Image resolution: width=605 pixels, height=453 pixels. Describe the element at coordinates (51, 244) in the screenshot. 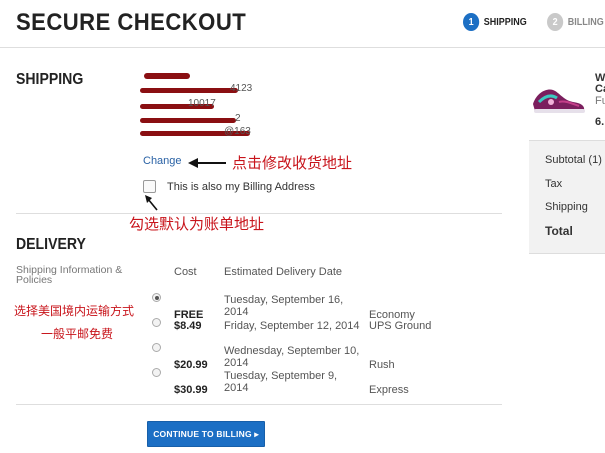

I see `delivery-heading: DELIVERY` at that location.